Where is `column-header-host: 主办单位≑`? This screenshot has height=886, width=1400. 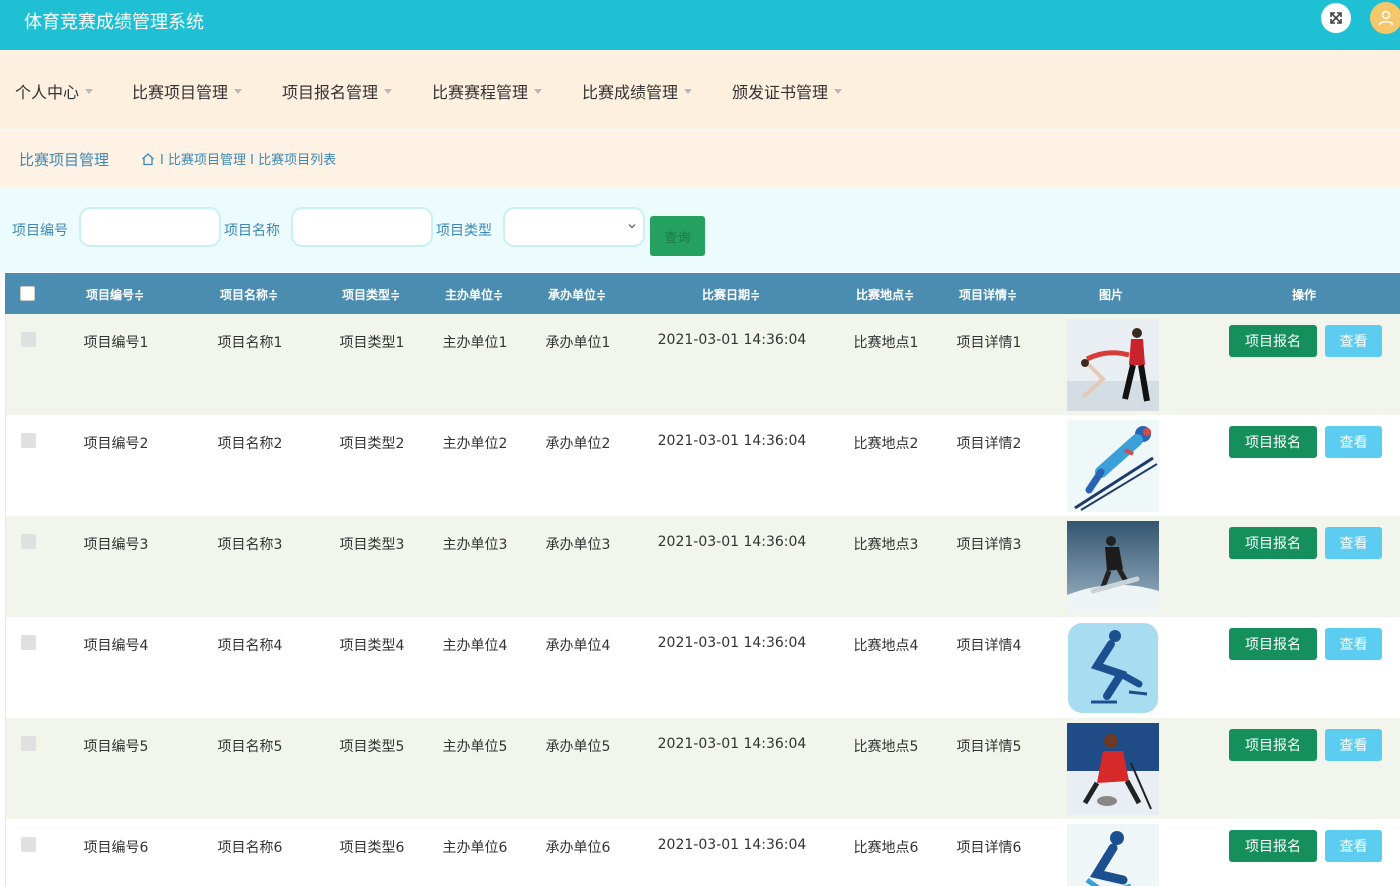 column-header-host: 主办单位≑ is located at coordinates (474, 294).